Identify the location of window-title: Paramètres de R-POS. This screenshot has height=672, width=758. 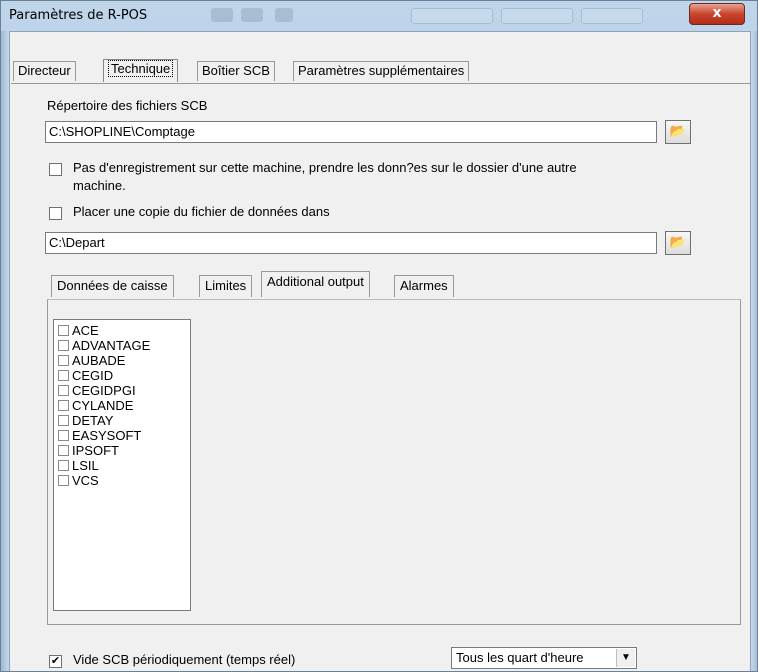
(78, 15).